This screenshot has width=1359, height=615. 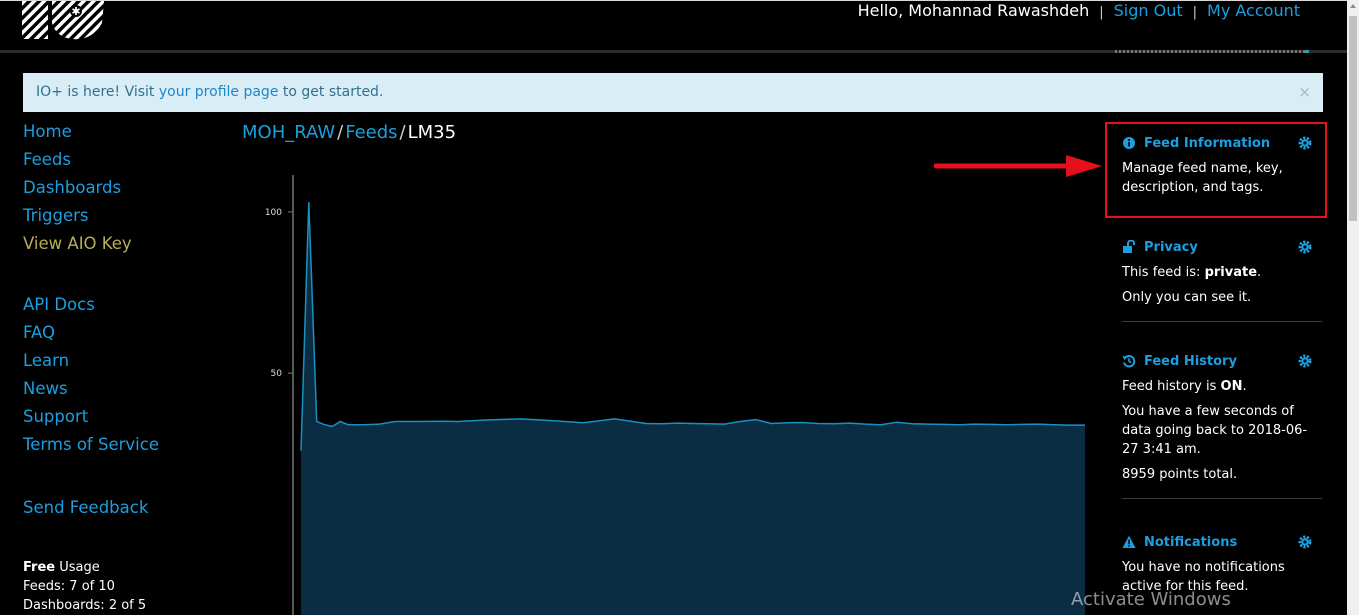 I want to click on sidebar-item-news: News, so click(x=91, y=389).